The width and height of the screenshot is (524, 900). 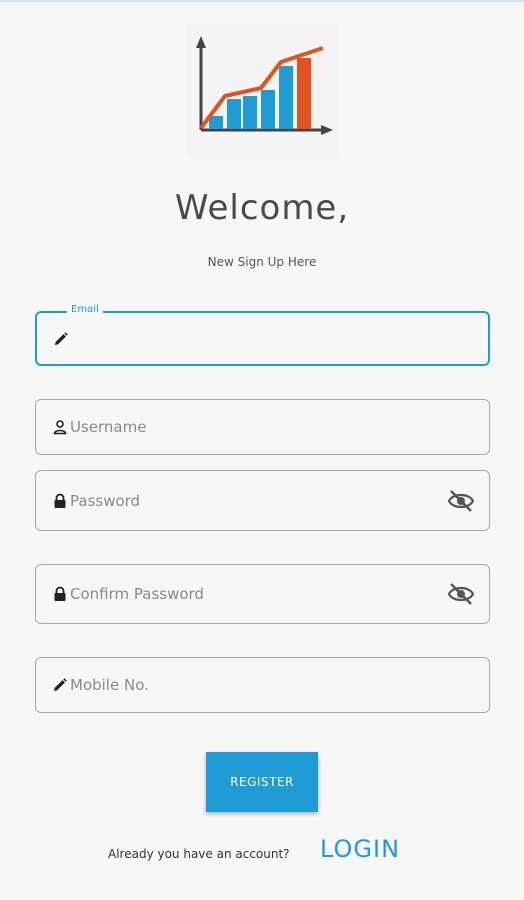 What do you see at coordinates (263, 90) in the screenshot?
I see `growth-chart-logo-icon` at bounding box center [263, 90].